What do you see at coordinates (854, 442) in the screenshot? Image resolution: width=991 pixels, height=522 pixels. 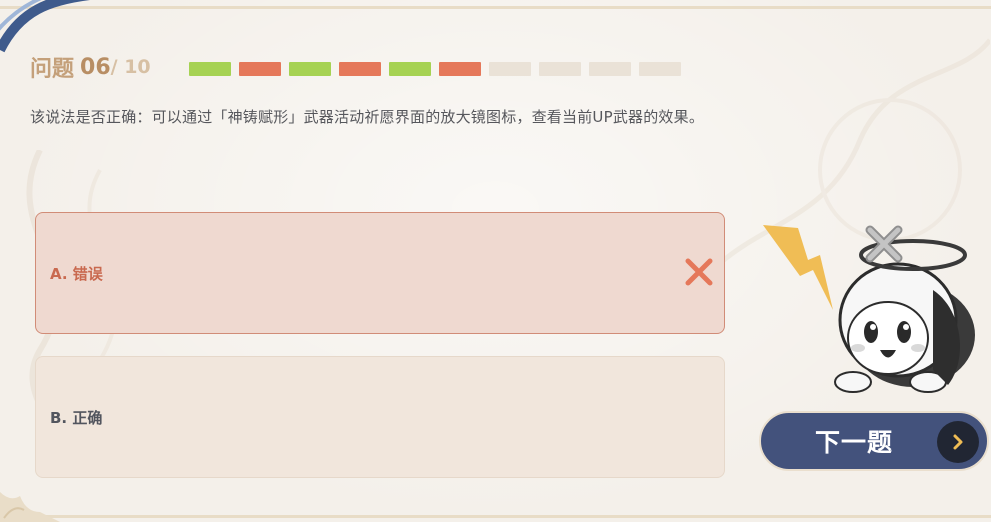 I see `next-question-label: 下一题` at bounding box center [854, 442].